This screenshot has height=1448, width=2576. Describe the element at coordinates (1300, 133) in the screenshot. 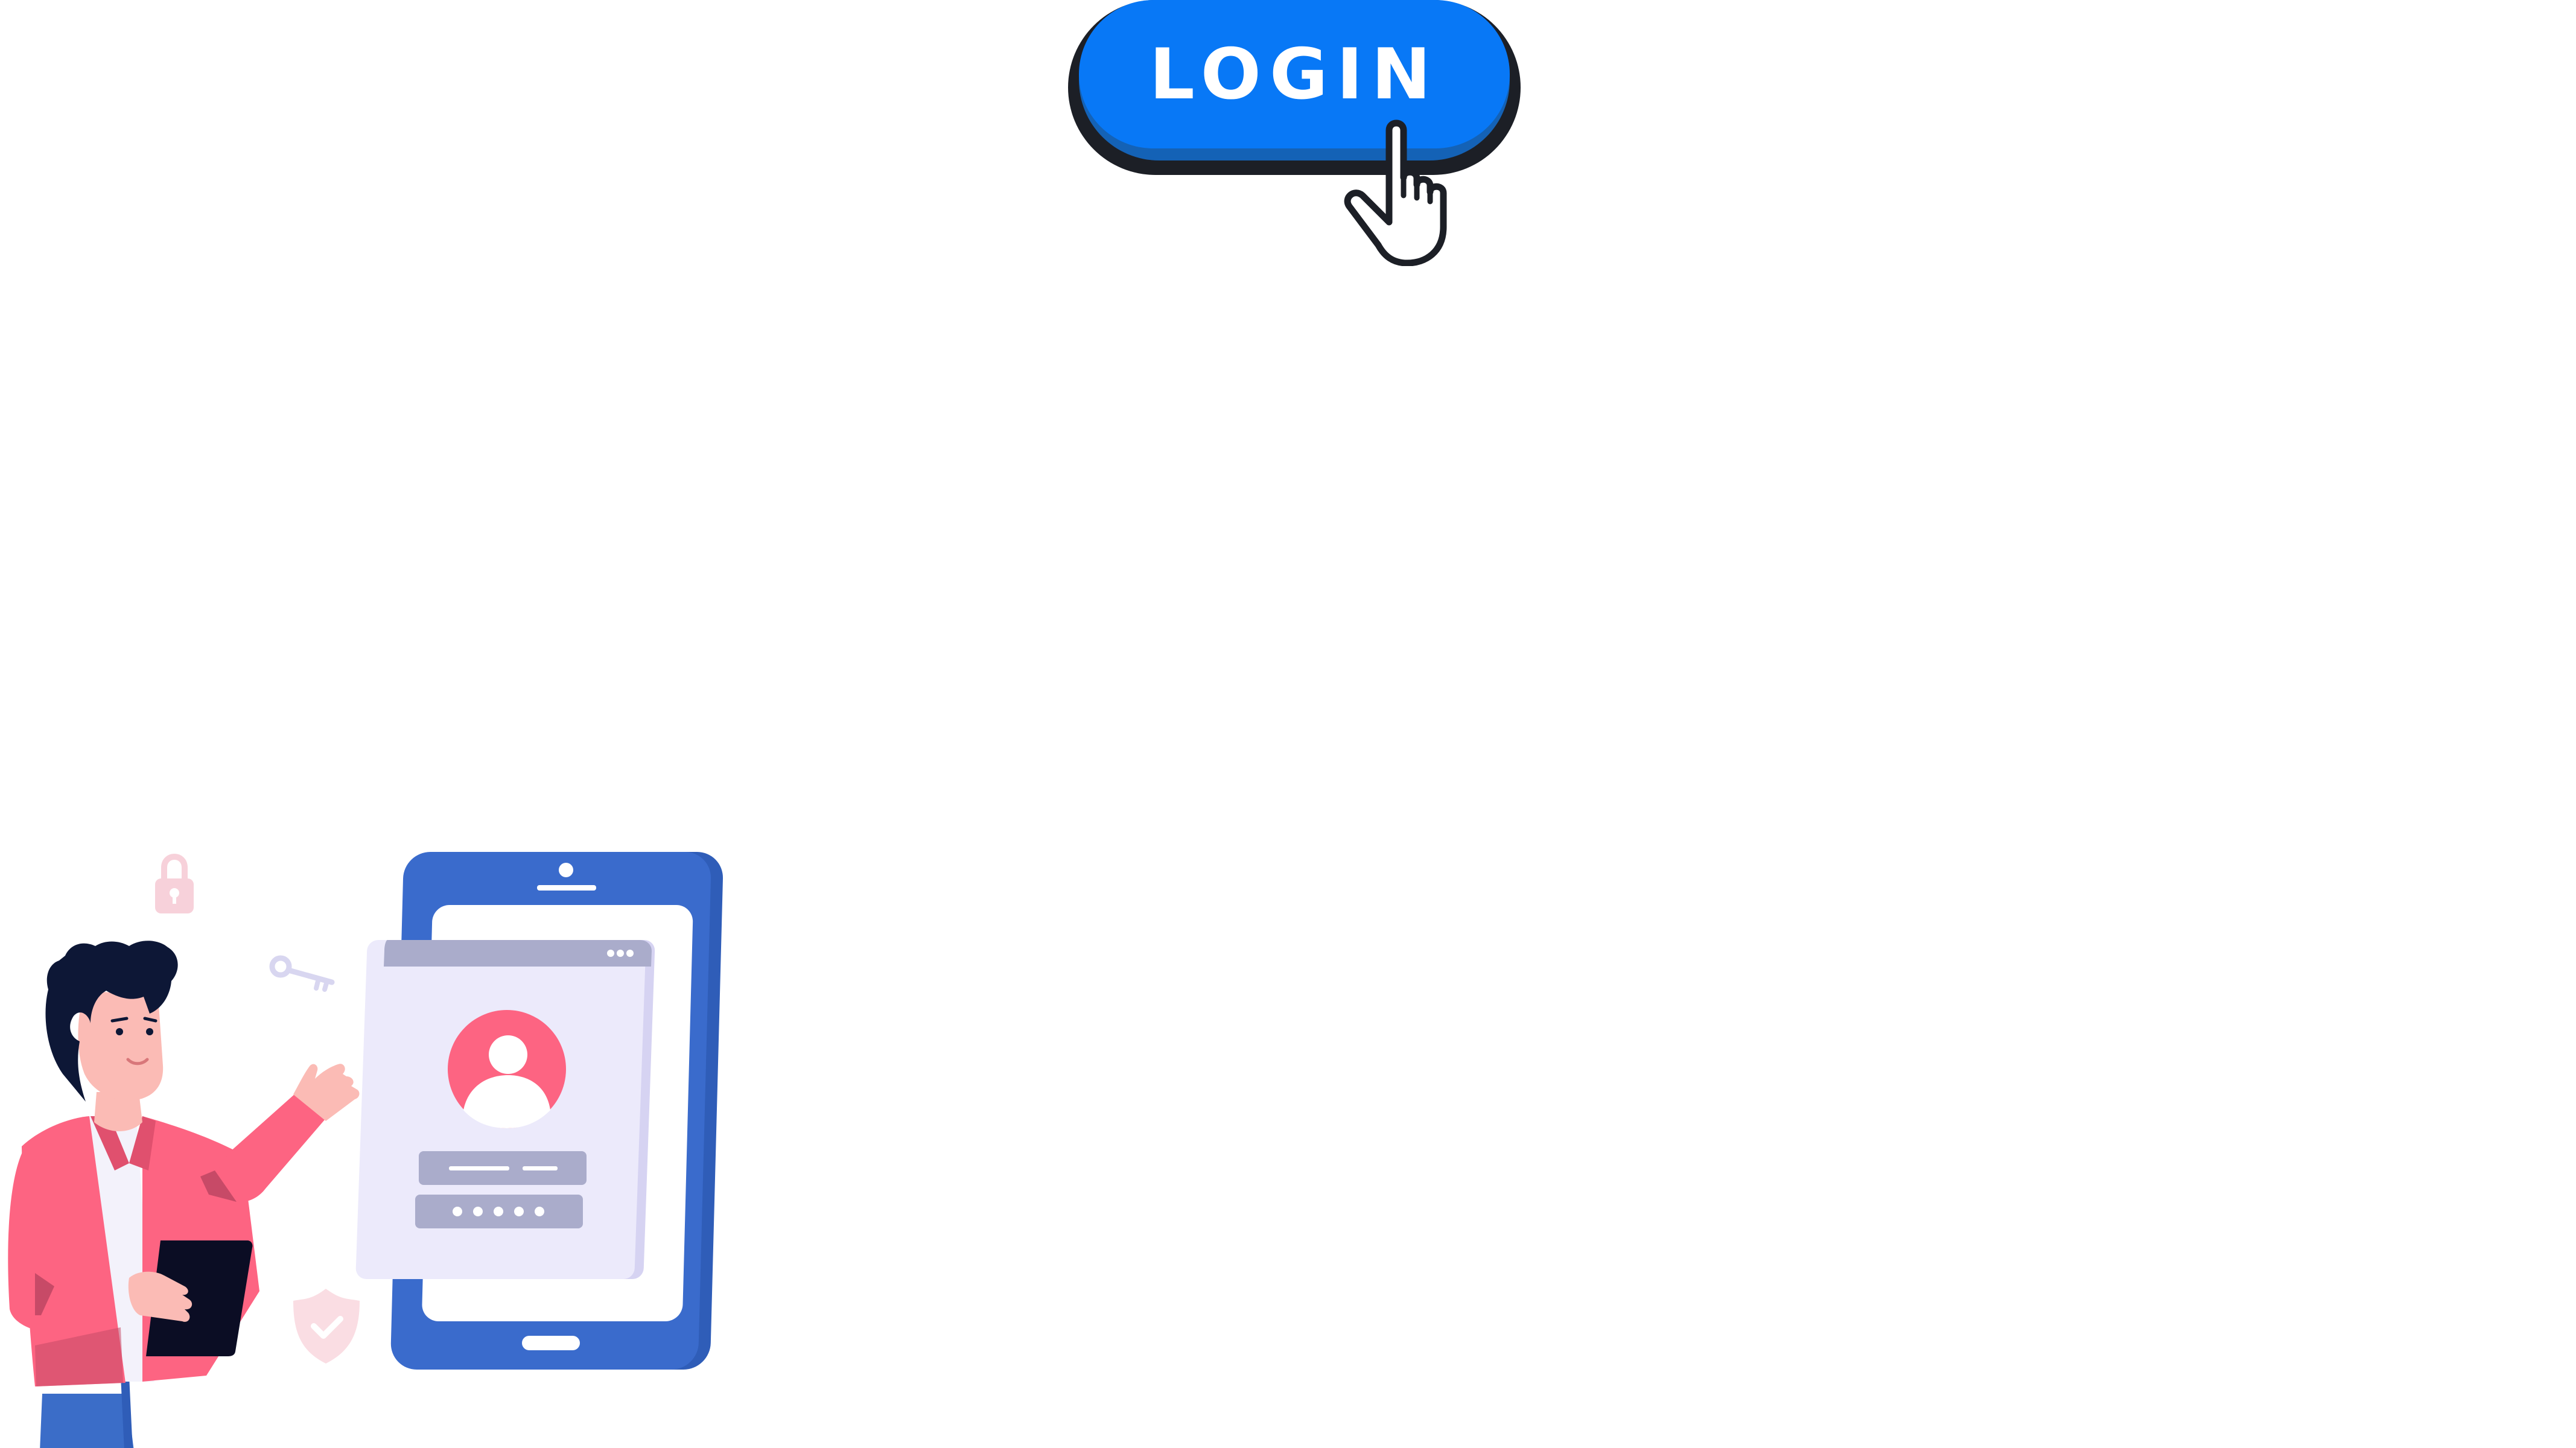

I see `login-button-group: LOGIN` at that location.